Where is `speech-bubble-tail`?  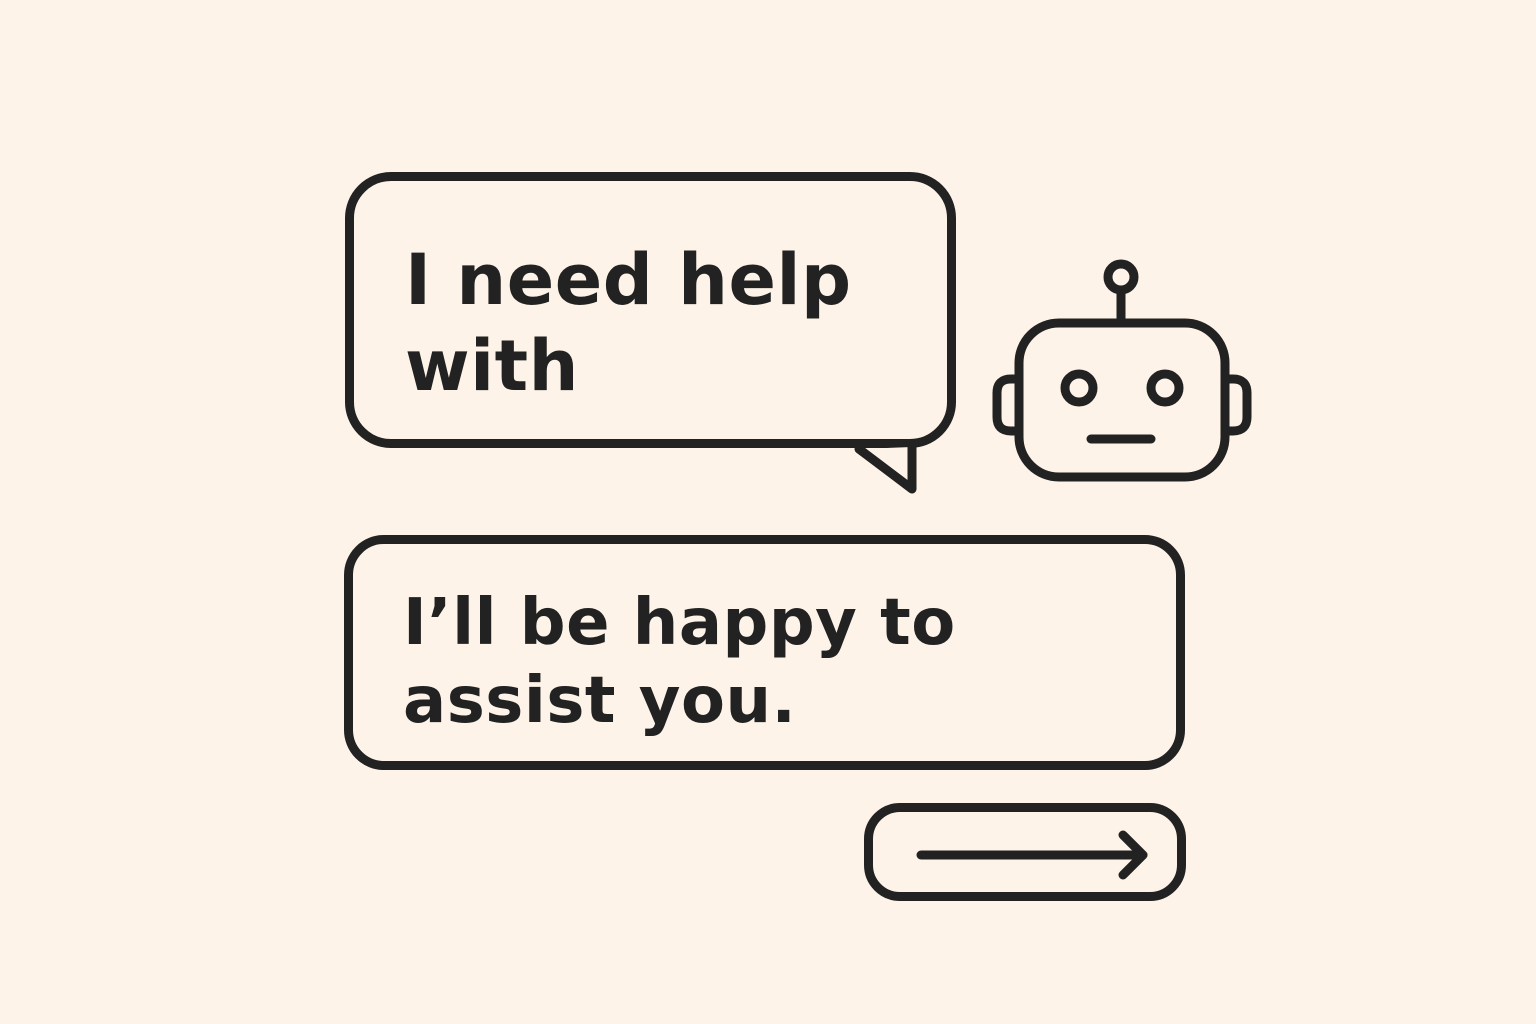 speech-bubble-tail is located at coordinates (885, 468).